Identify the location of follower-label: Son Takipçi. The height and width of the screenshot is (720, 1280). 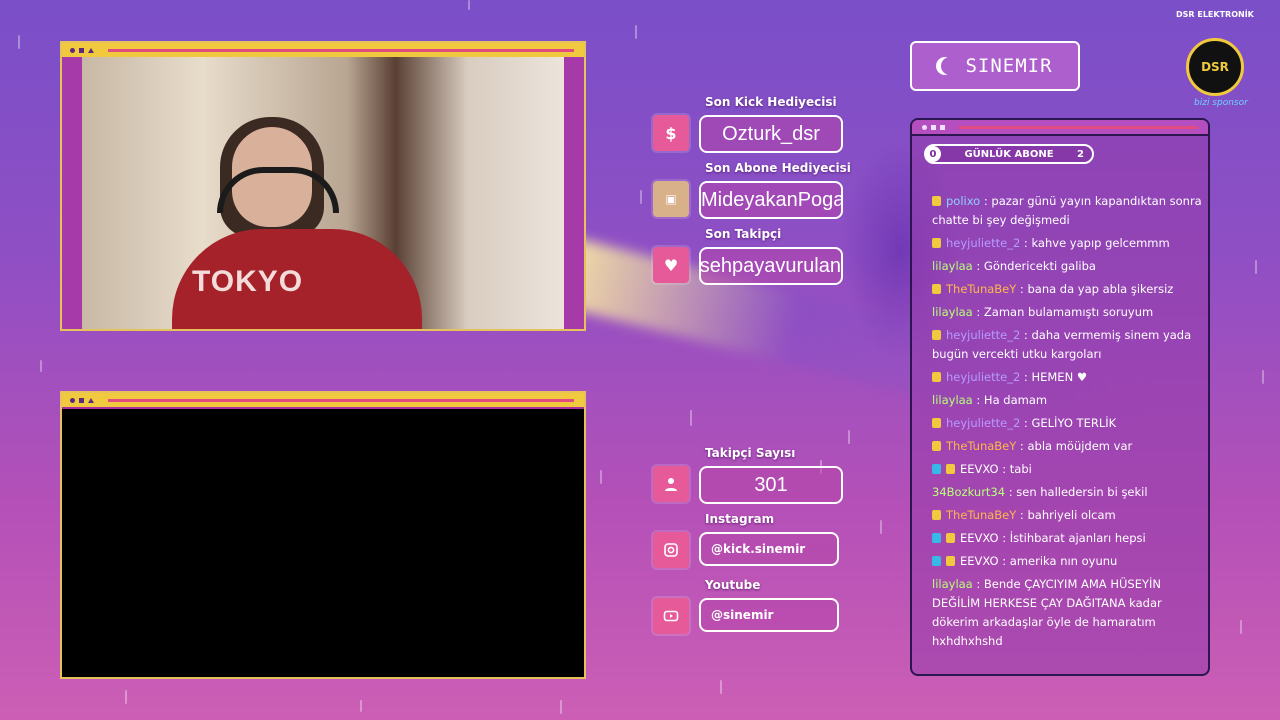
(743, 234).